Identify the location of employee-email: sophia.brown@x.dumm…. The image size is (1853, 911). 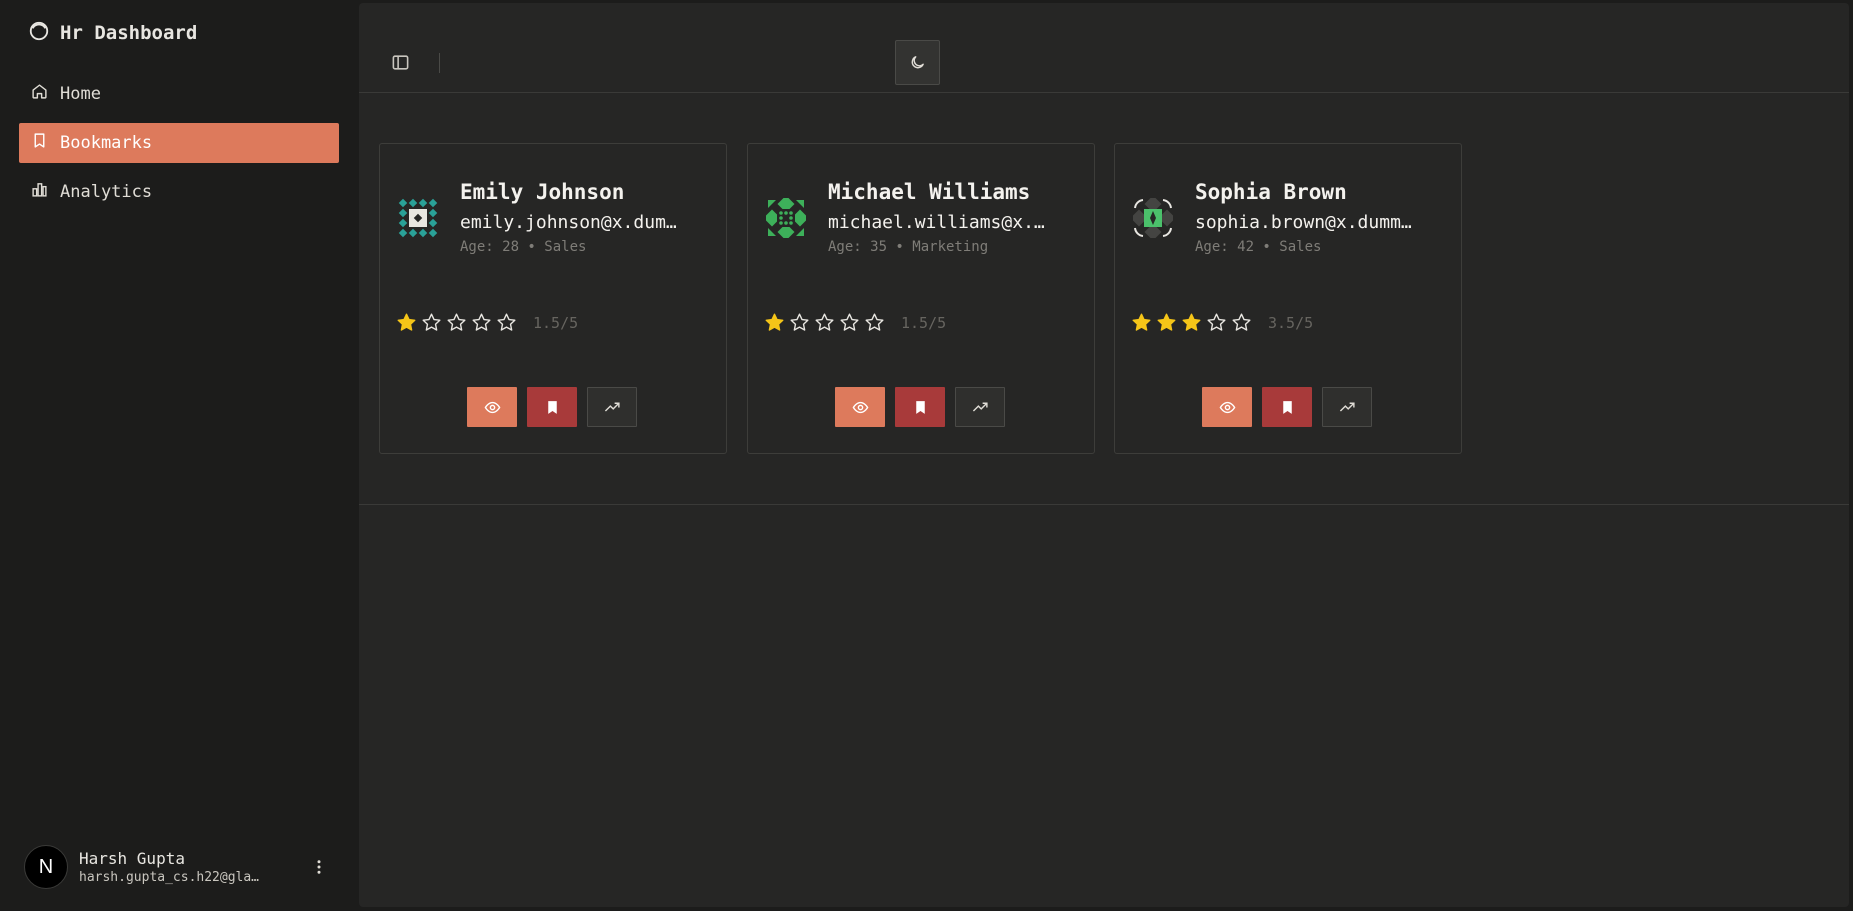
(1303, 222).